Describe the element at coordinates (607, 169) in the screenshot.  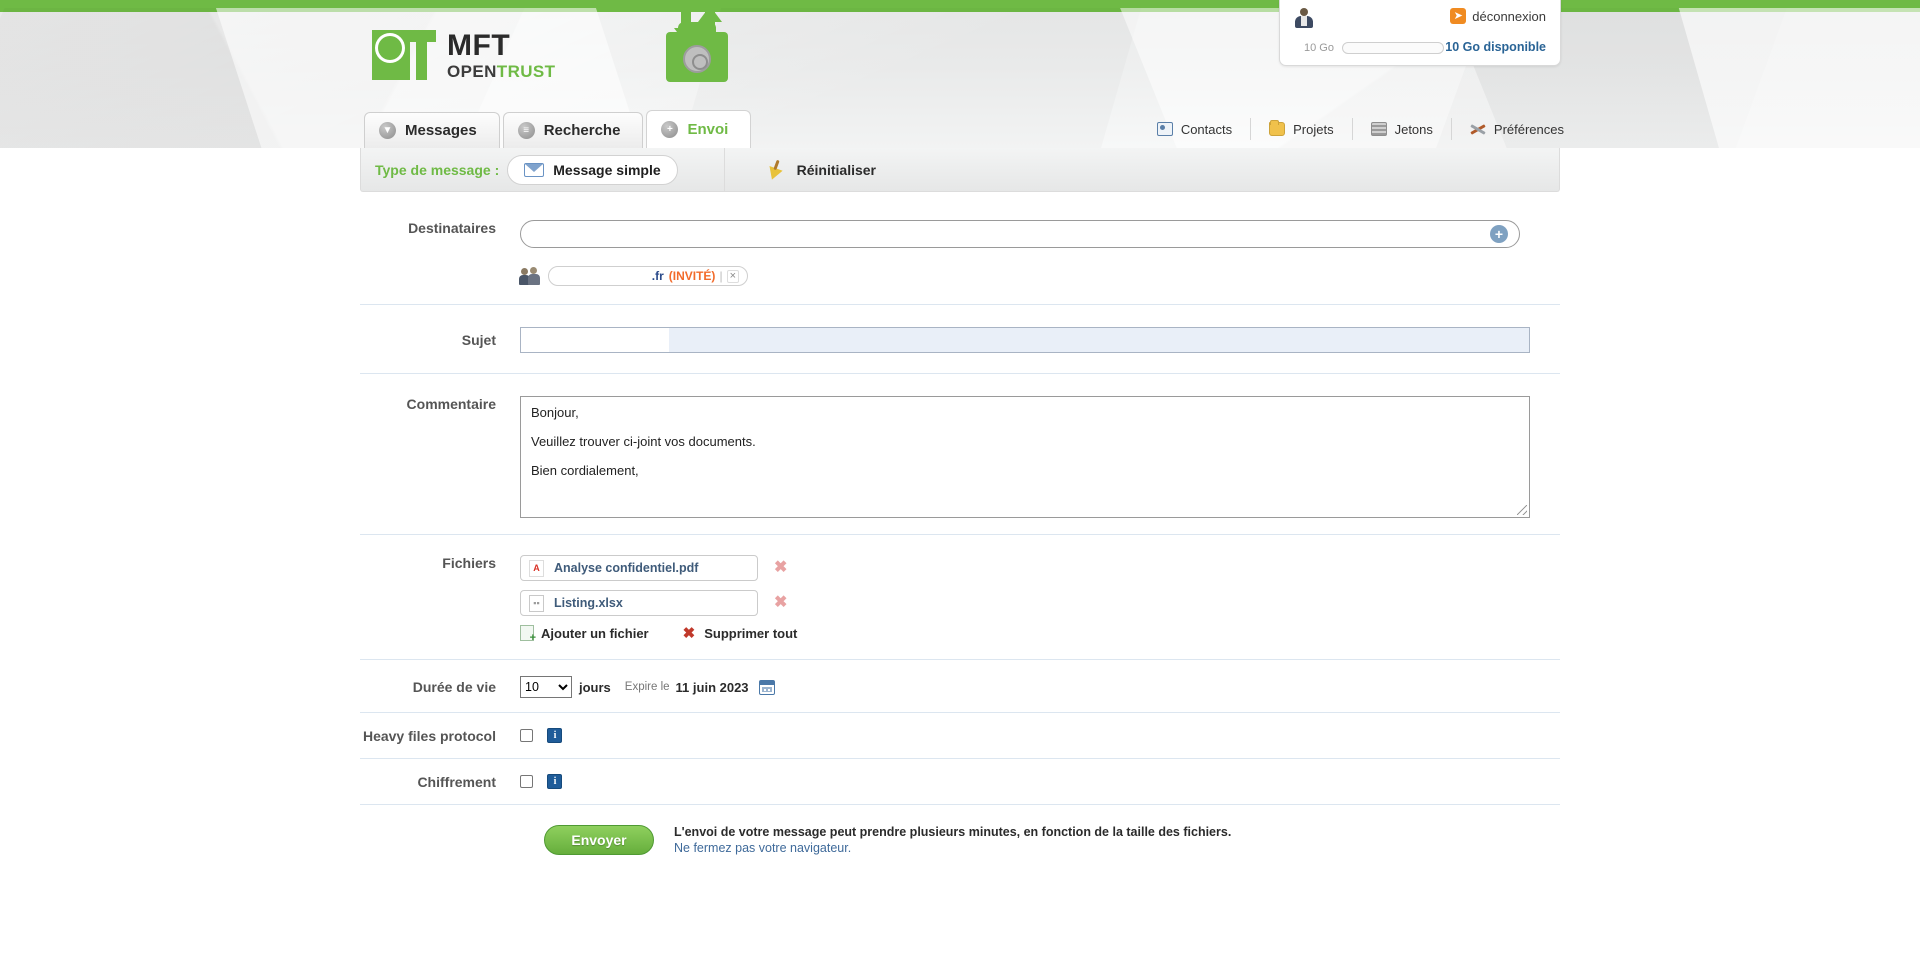
I see `message-type-button-label: Message simple` at that location.